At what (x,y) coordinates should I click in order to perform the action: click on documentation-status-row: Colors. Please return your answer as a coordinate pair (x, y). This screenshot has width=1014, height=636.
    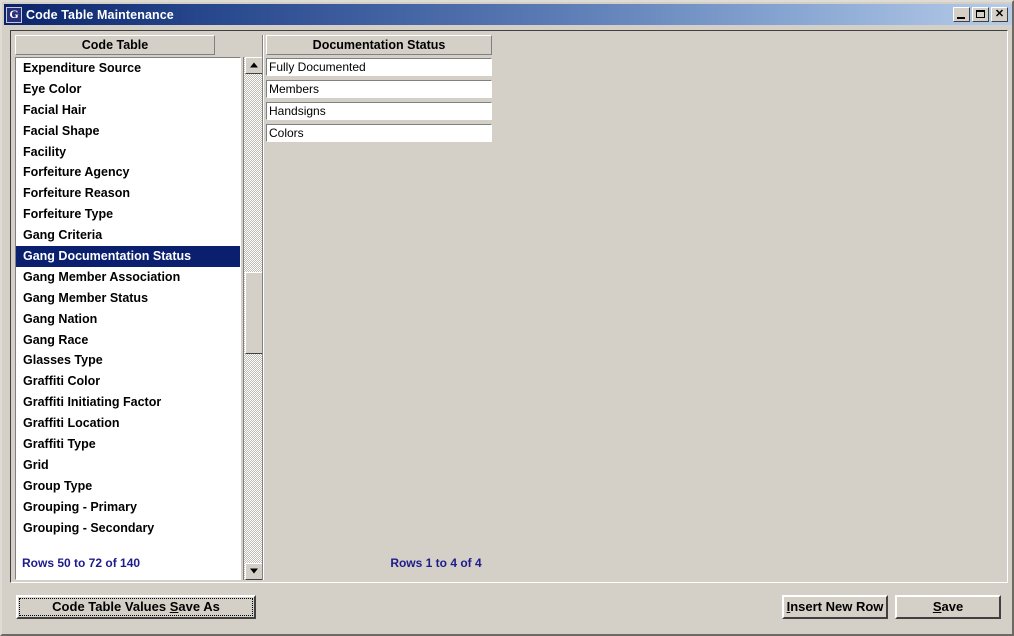
    Looking at the image, I should click on (379, 134).